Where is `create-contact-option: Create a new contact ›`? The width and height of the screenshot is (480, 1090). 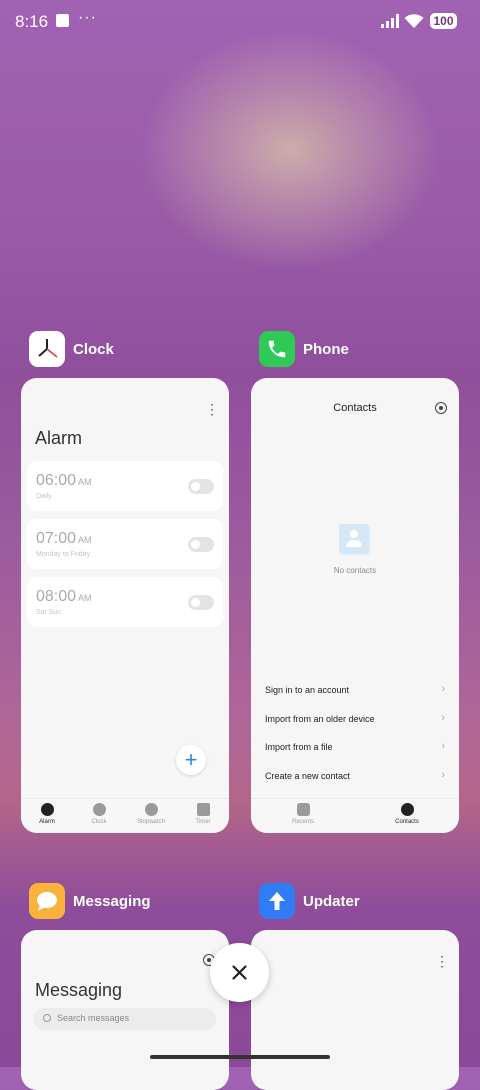
create-contact-option: Create a new contact › is located at coordinates (355, 778).